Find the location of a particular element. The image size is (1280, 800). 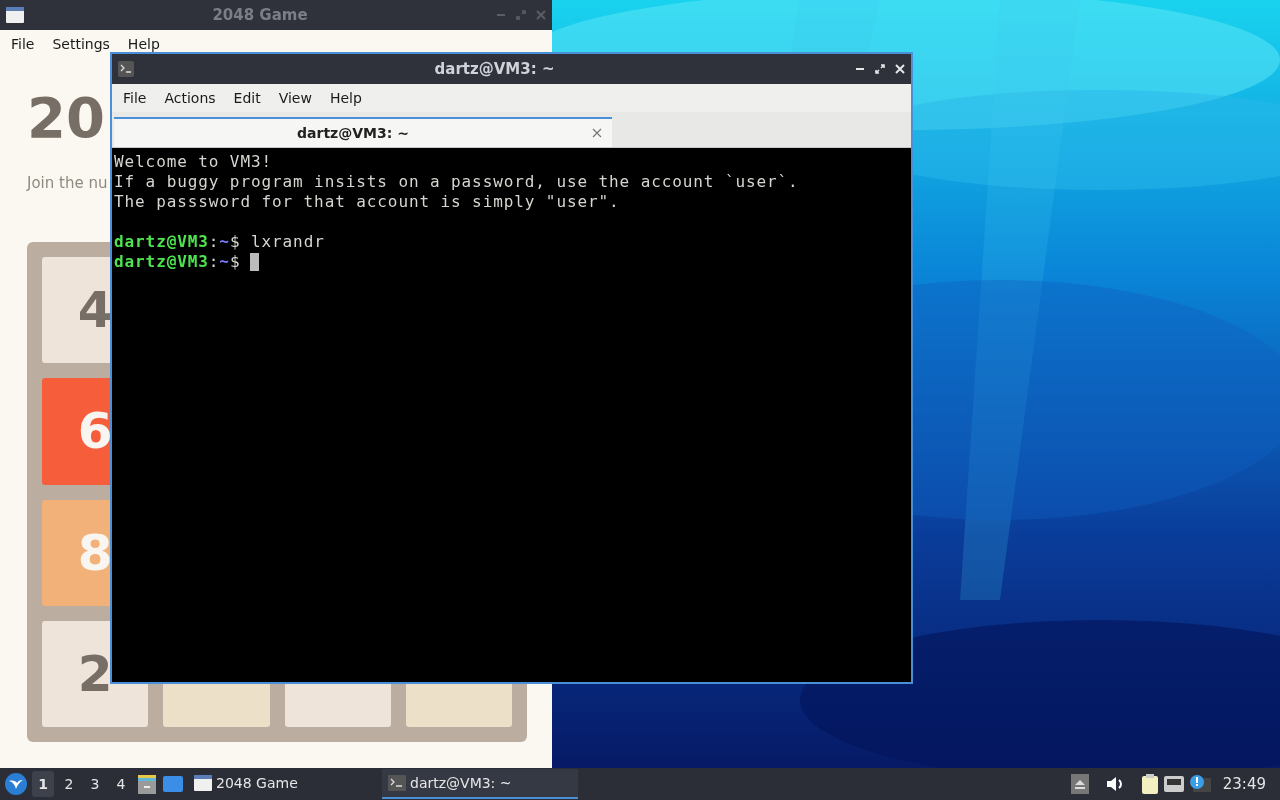

output-line: The passsword for that account is simply "user". is located at coordinates (367, 202).